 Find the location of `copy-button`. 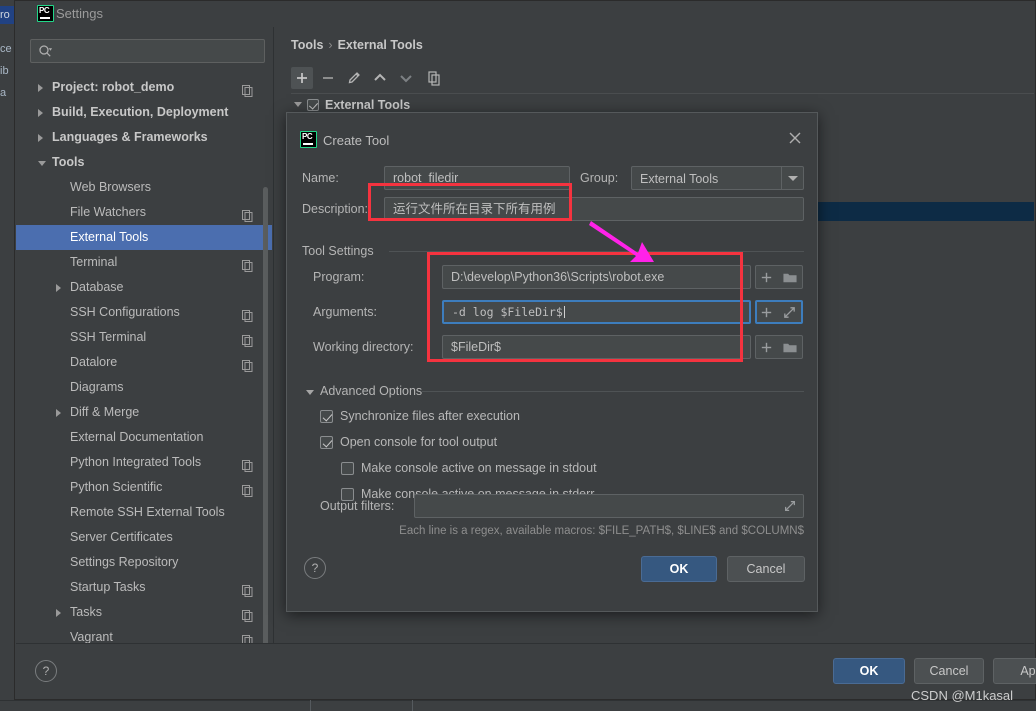

copy-button is located at coordinates (434, 78).